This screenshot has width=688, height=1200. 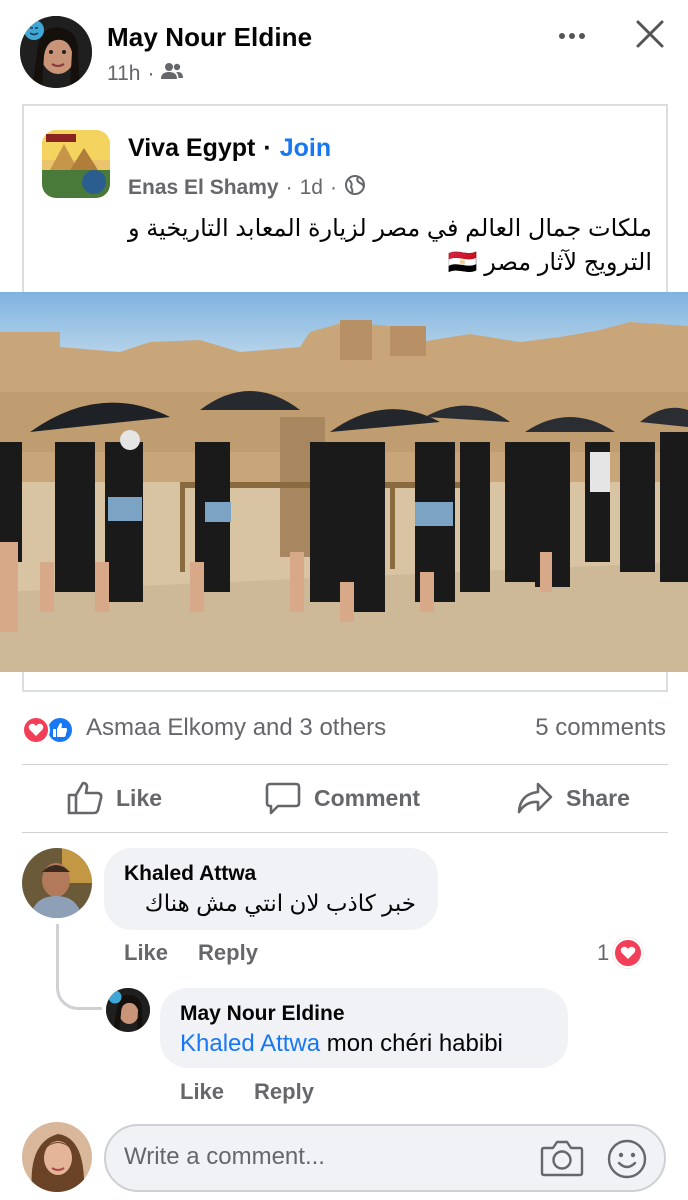 I want to click on author-avatar, so click(x=56, y=52).